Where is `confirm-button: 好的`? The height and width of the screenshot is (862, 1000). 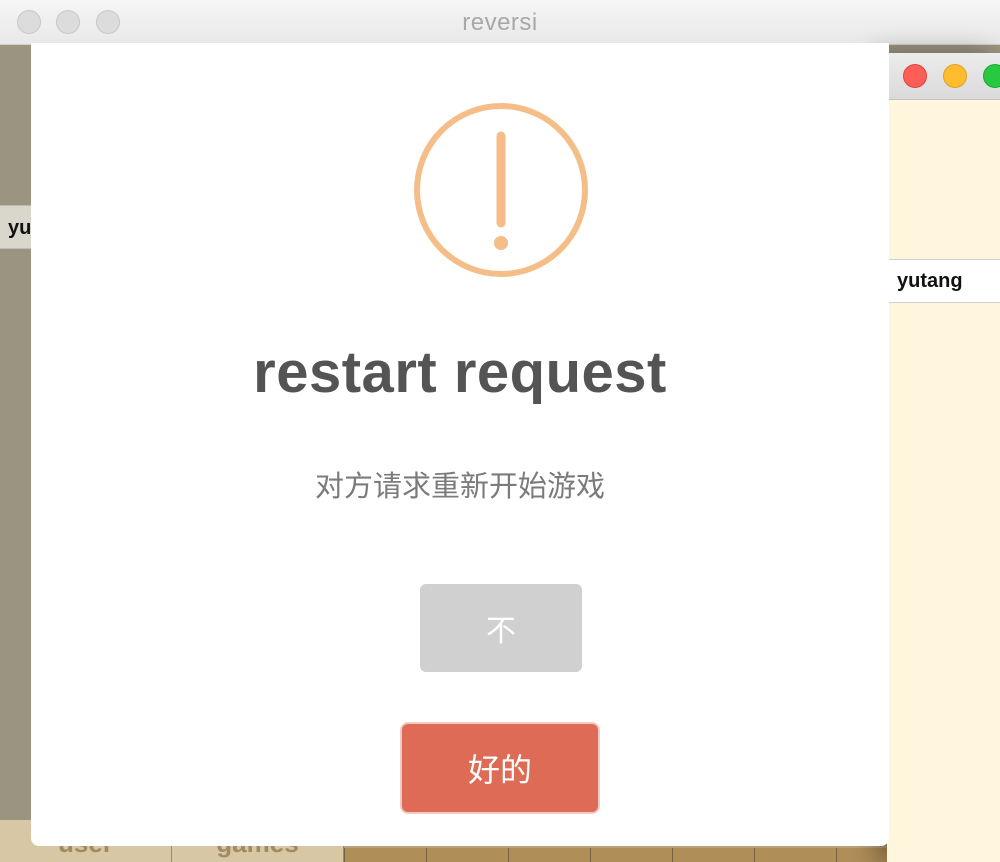
confirm-button: 好的 is located at coordinates (500, 768).